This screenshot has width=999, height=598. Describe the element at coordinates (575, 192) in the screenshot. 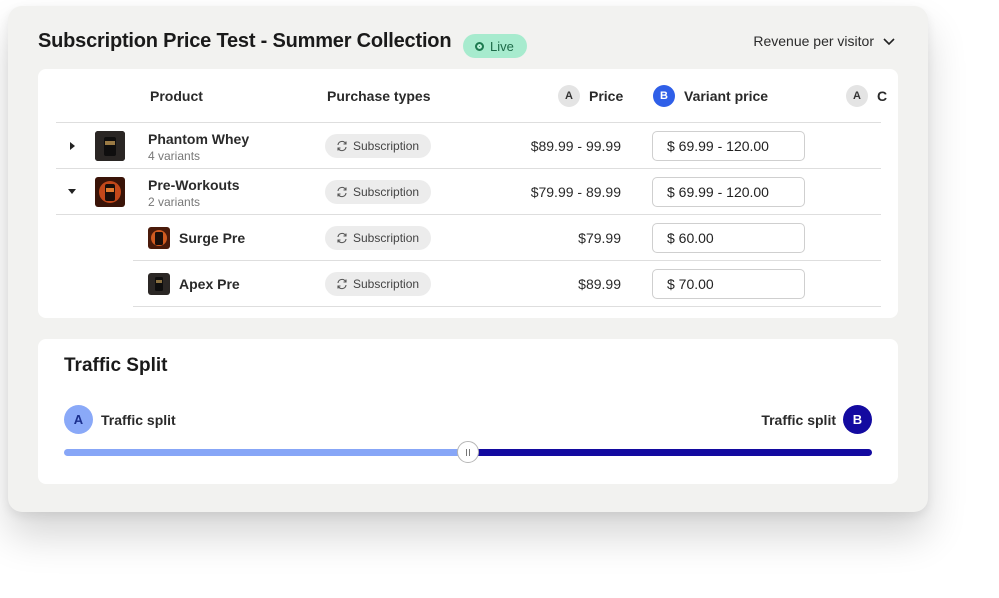

I see `product-price: $79.99 - 89.99` at that location.